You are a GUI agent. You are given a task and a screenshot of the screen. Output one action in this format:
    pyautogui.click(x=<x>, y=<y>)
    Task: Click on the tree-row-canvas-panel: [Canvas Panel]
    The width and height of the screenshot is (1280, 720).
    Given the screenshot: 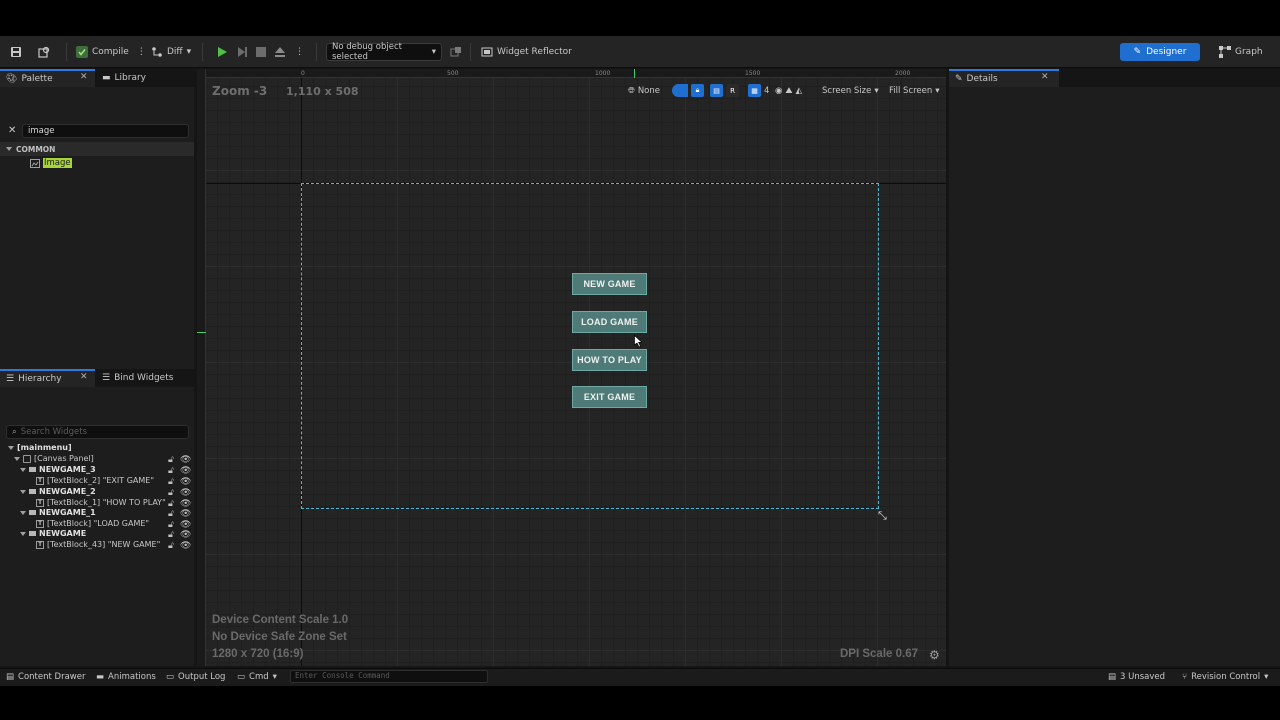 What is the action you would take?
    pyautogui.click(x=54, y=458)
    